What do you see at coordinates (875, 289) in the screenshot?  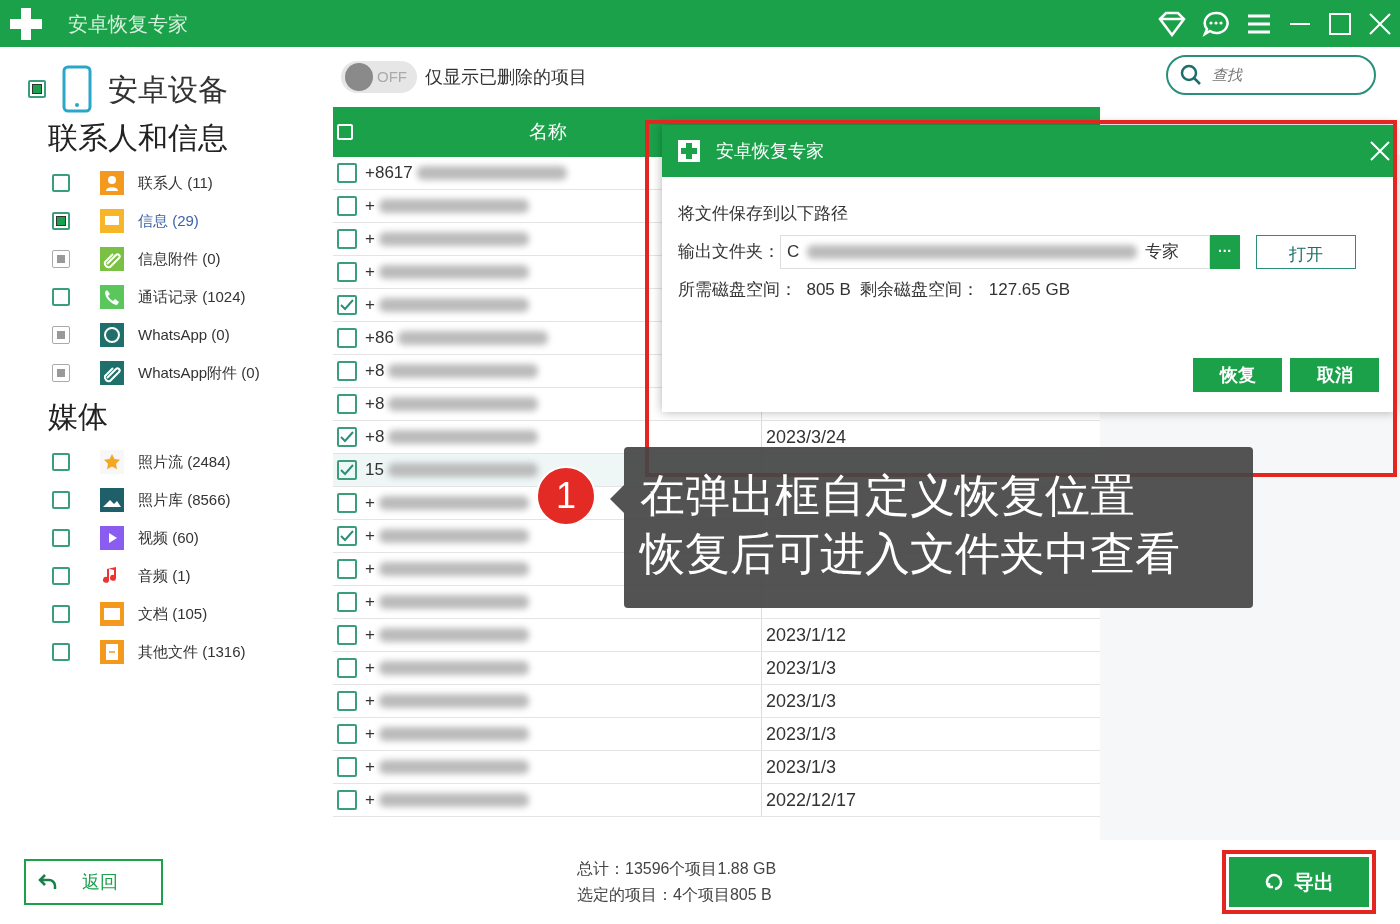 I see `disk-space-text: 所需磁盘空间： 805 B 剩余磁盘空间： 127.65 GB` at bounding box center [875, 289].